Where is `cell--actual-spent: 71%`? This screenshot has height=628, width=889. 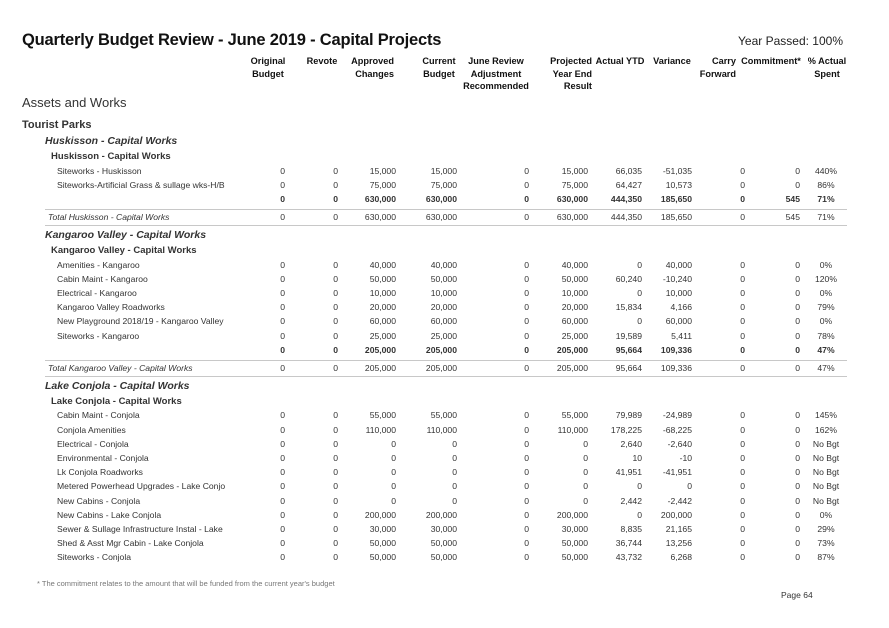 cell--actual-spent: 71% is located at coordinates (826, 199).